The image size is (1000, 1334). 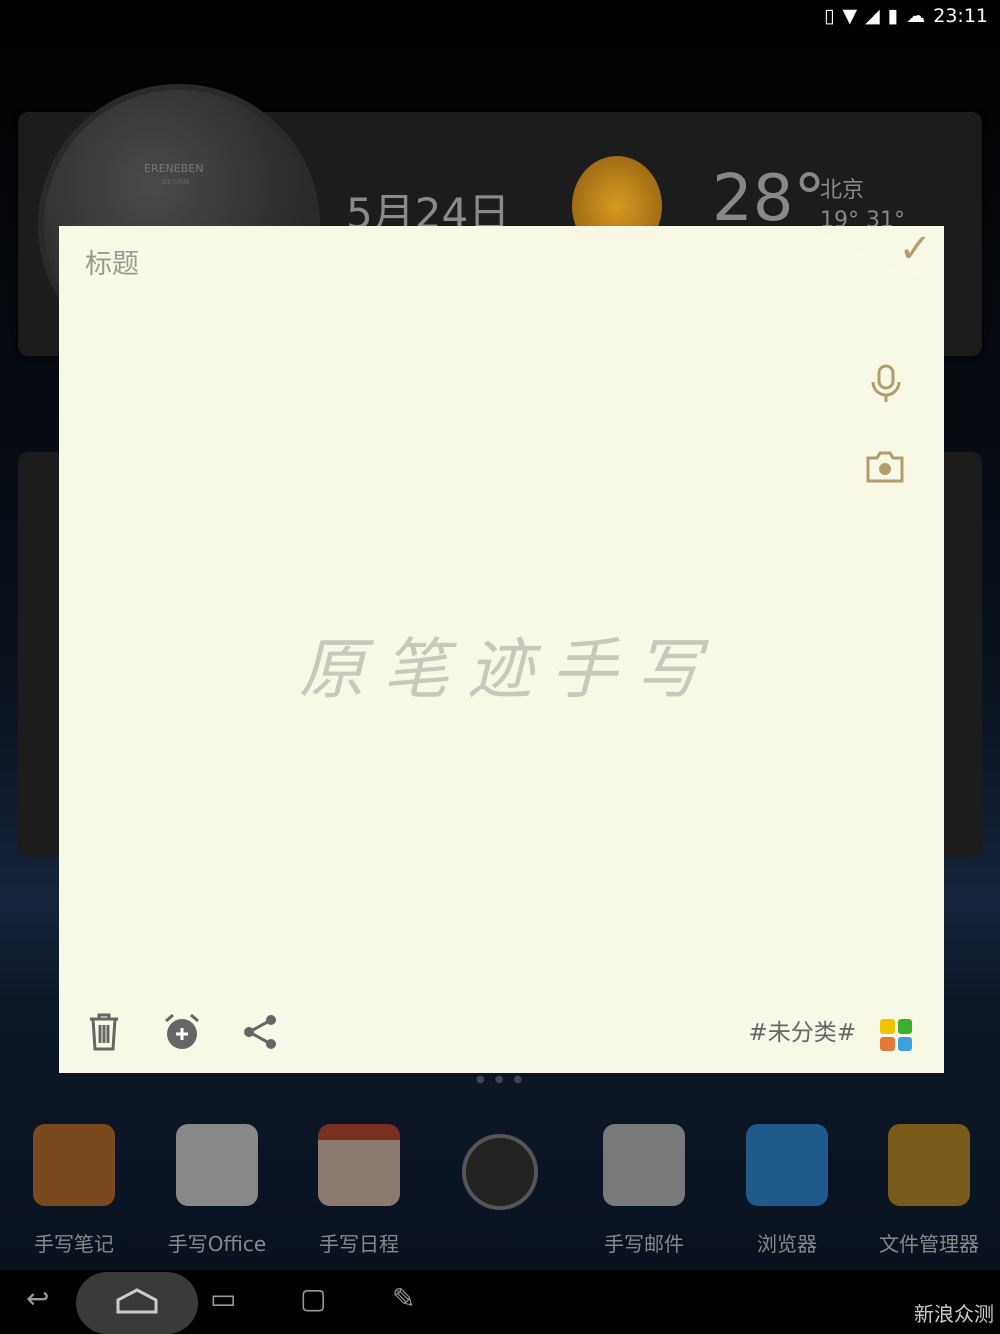 I want to click on navigation-bar: ↩ ▭ ▢ ✎ 新浪众测, so click(x=500, y=1302).